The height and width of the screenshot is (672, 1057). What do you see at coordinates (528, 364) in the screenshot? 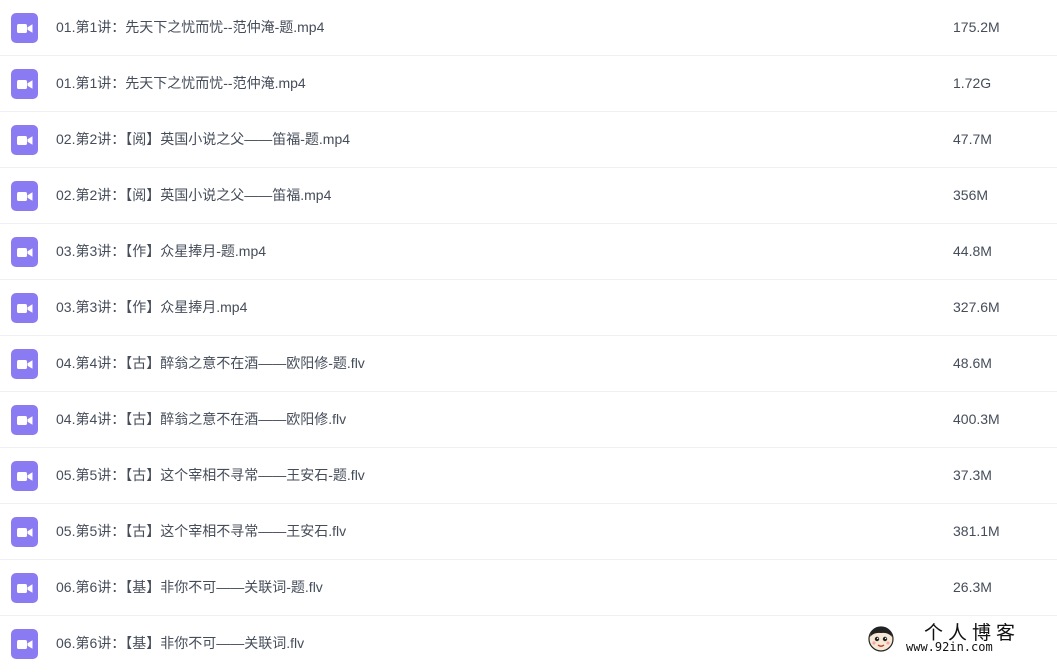
I see `list-item: 04.第4讲：【古】醉翁之意不在酒——欧阳修-题.flv 48.6M` at bounding box center [528, 364].